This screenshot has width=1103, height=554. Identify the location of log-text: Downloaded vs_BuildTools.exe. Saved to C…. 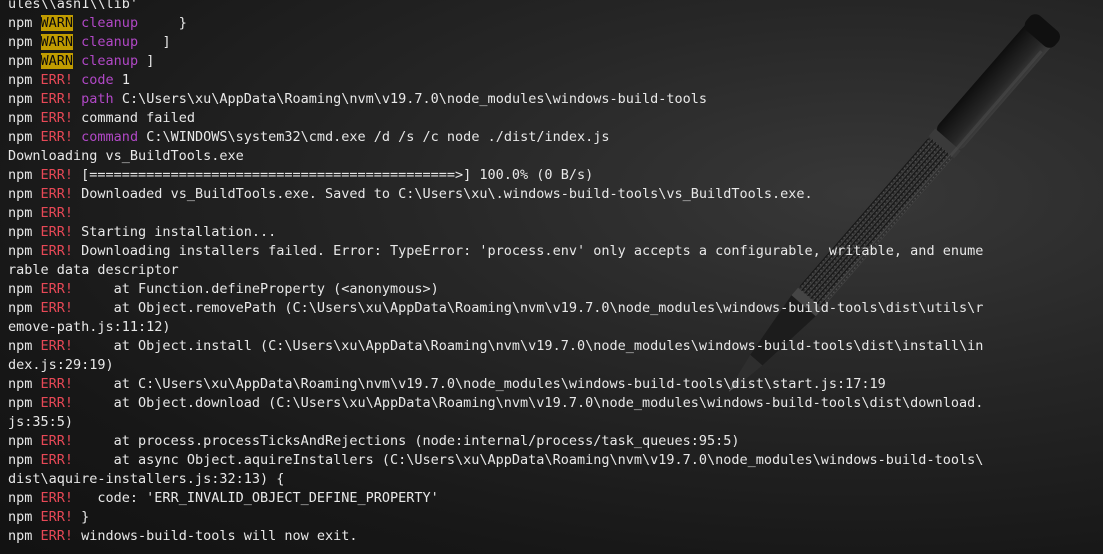
(443, 194).